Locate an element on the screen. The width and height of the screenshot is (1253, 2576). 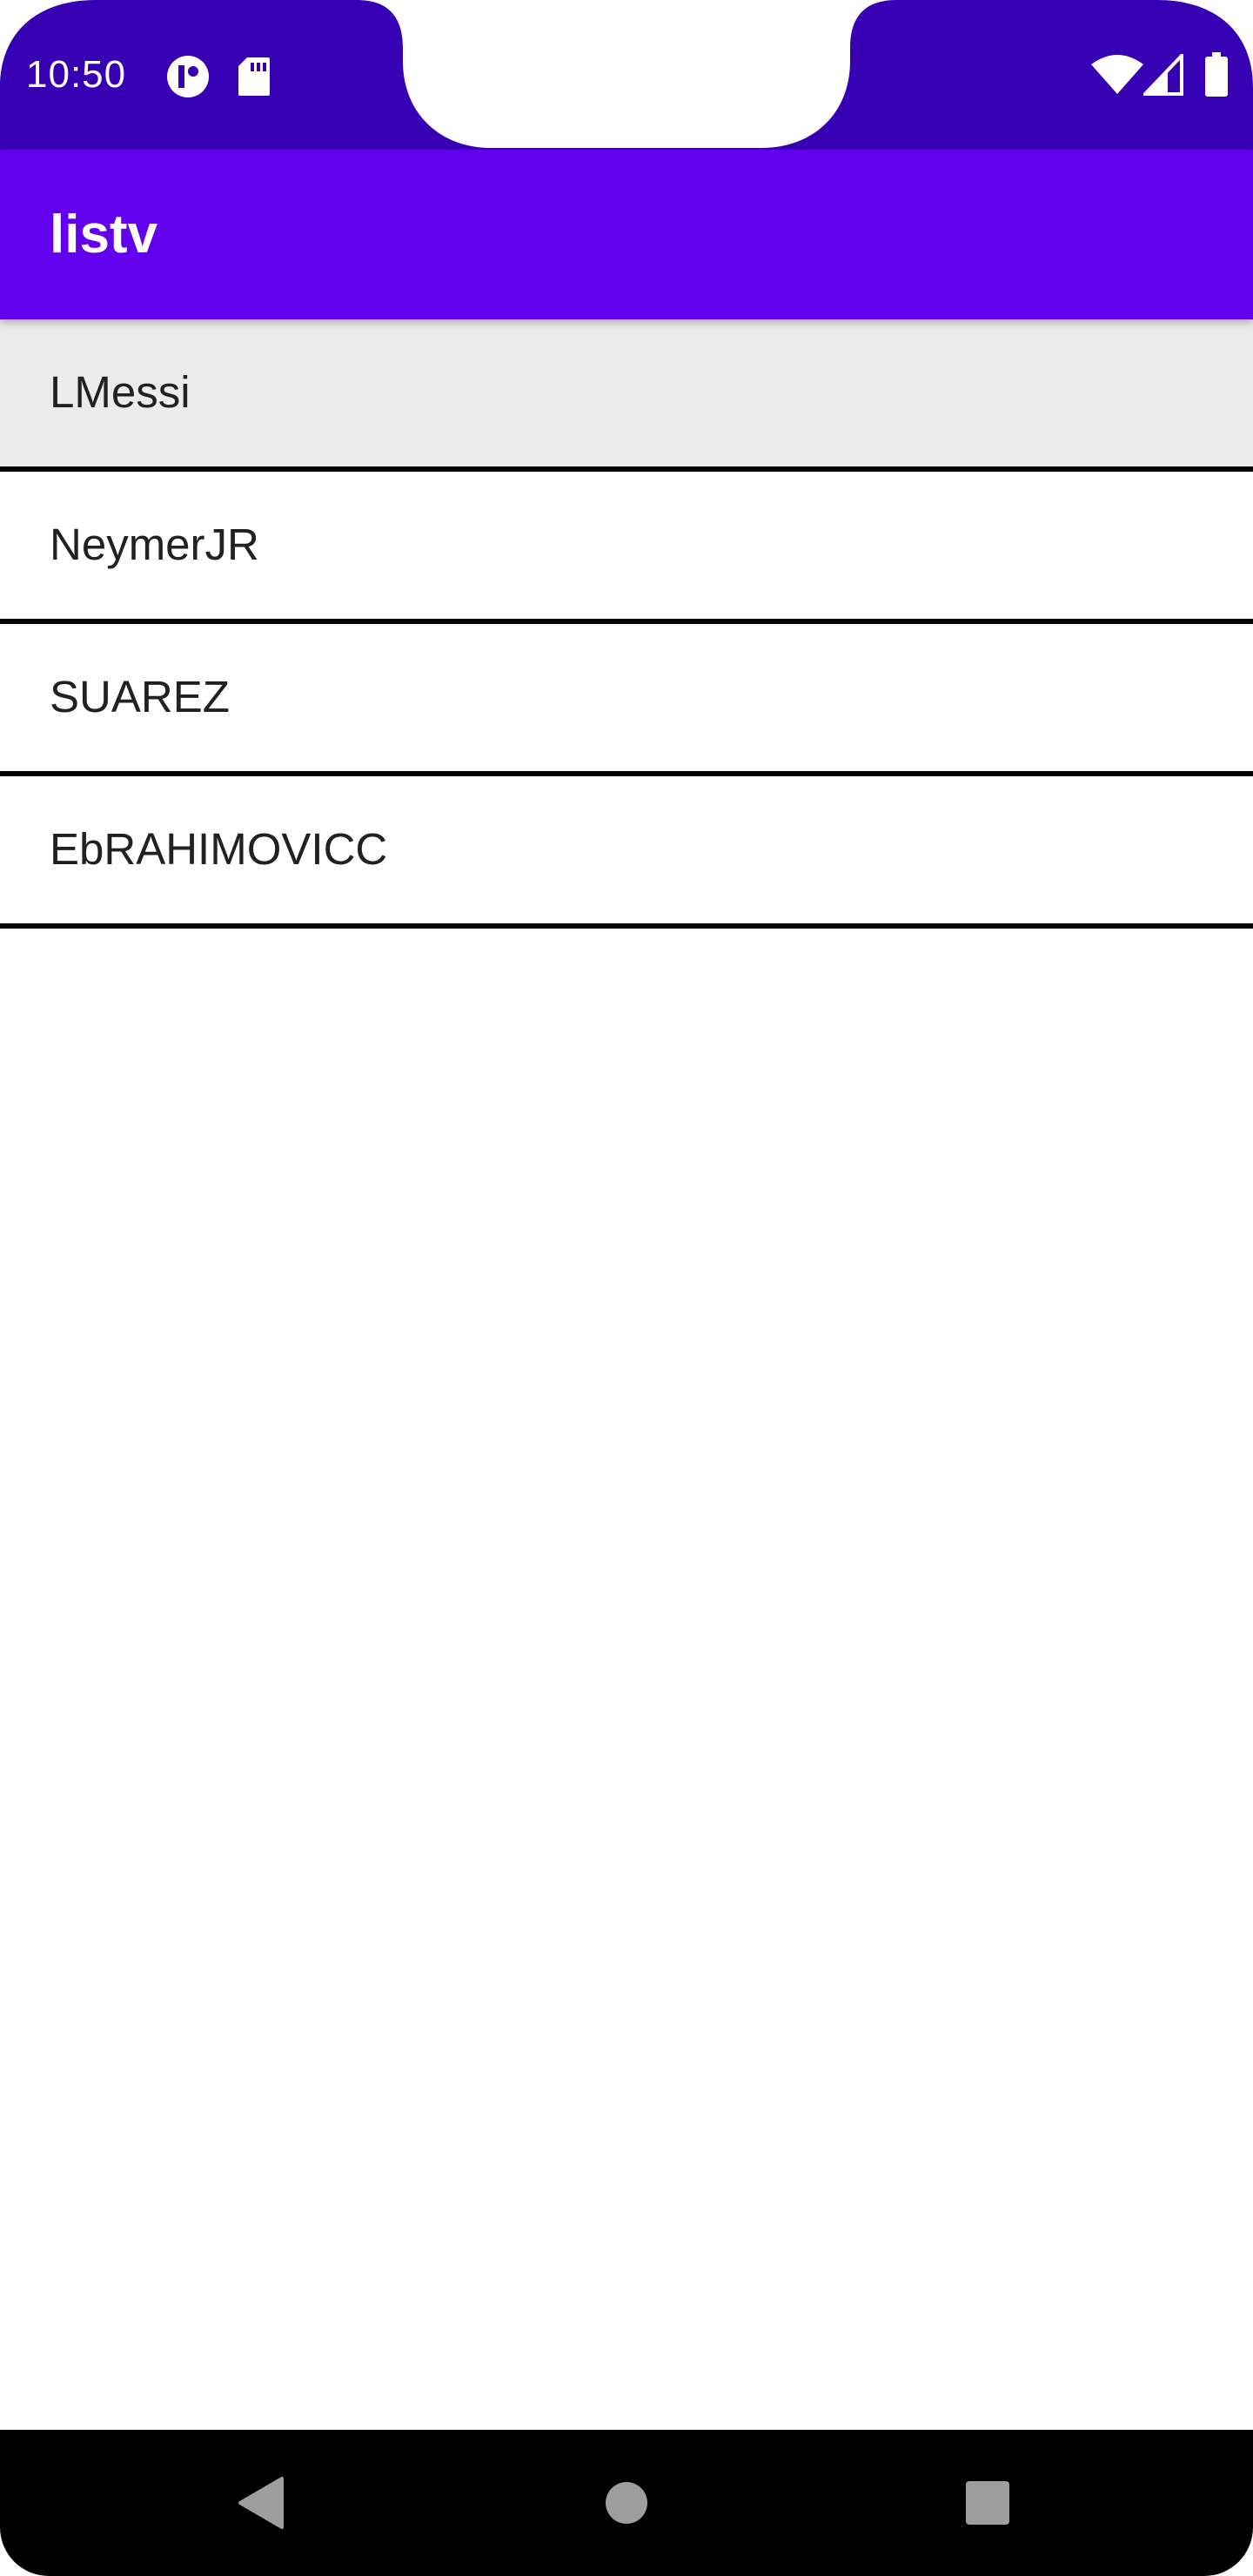
wifi-icon is located at coordinates (1117, 77).